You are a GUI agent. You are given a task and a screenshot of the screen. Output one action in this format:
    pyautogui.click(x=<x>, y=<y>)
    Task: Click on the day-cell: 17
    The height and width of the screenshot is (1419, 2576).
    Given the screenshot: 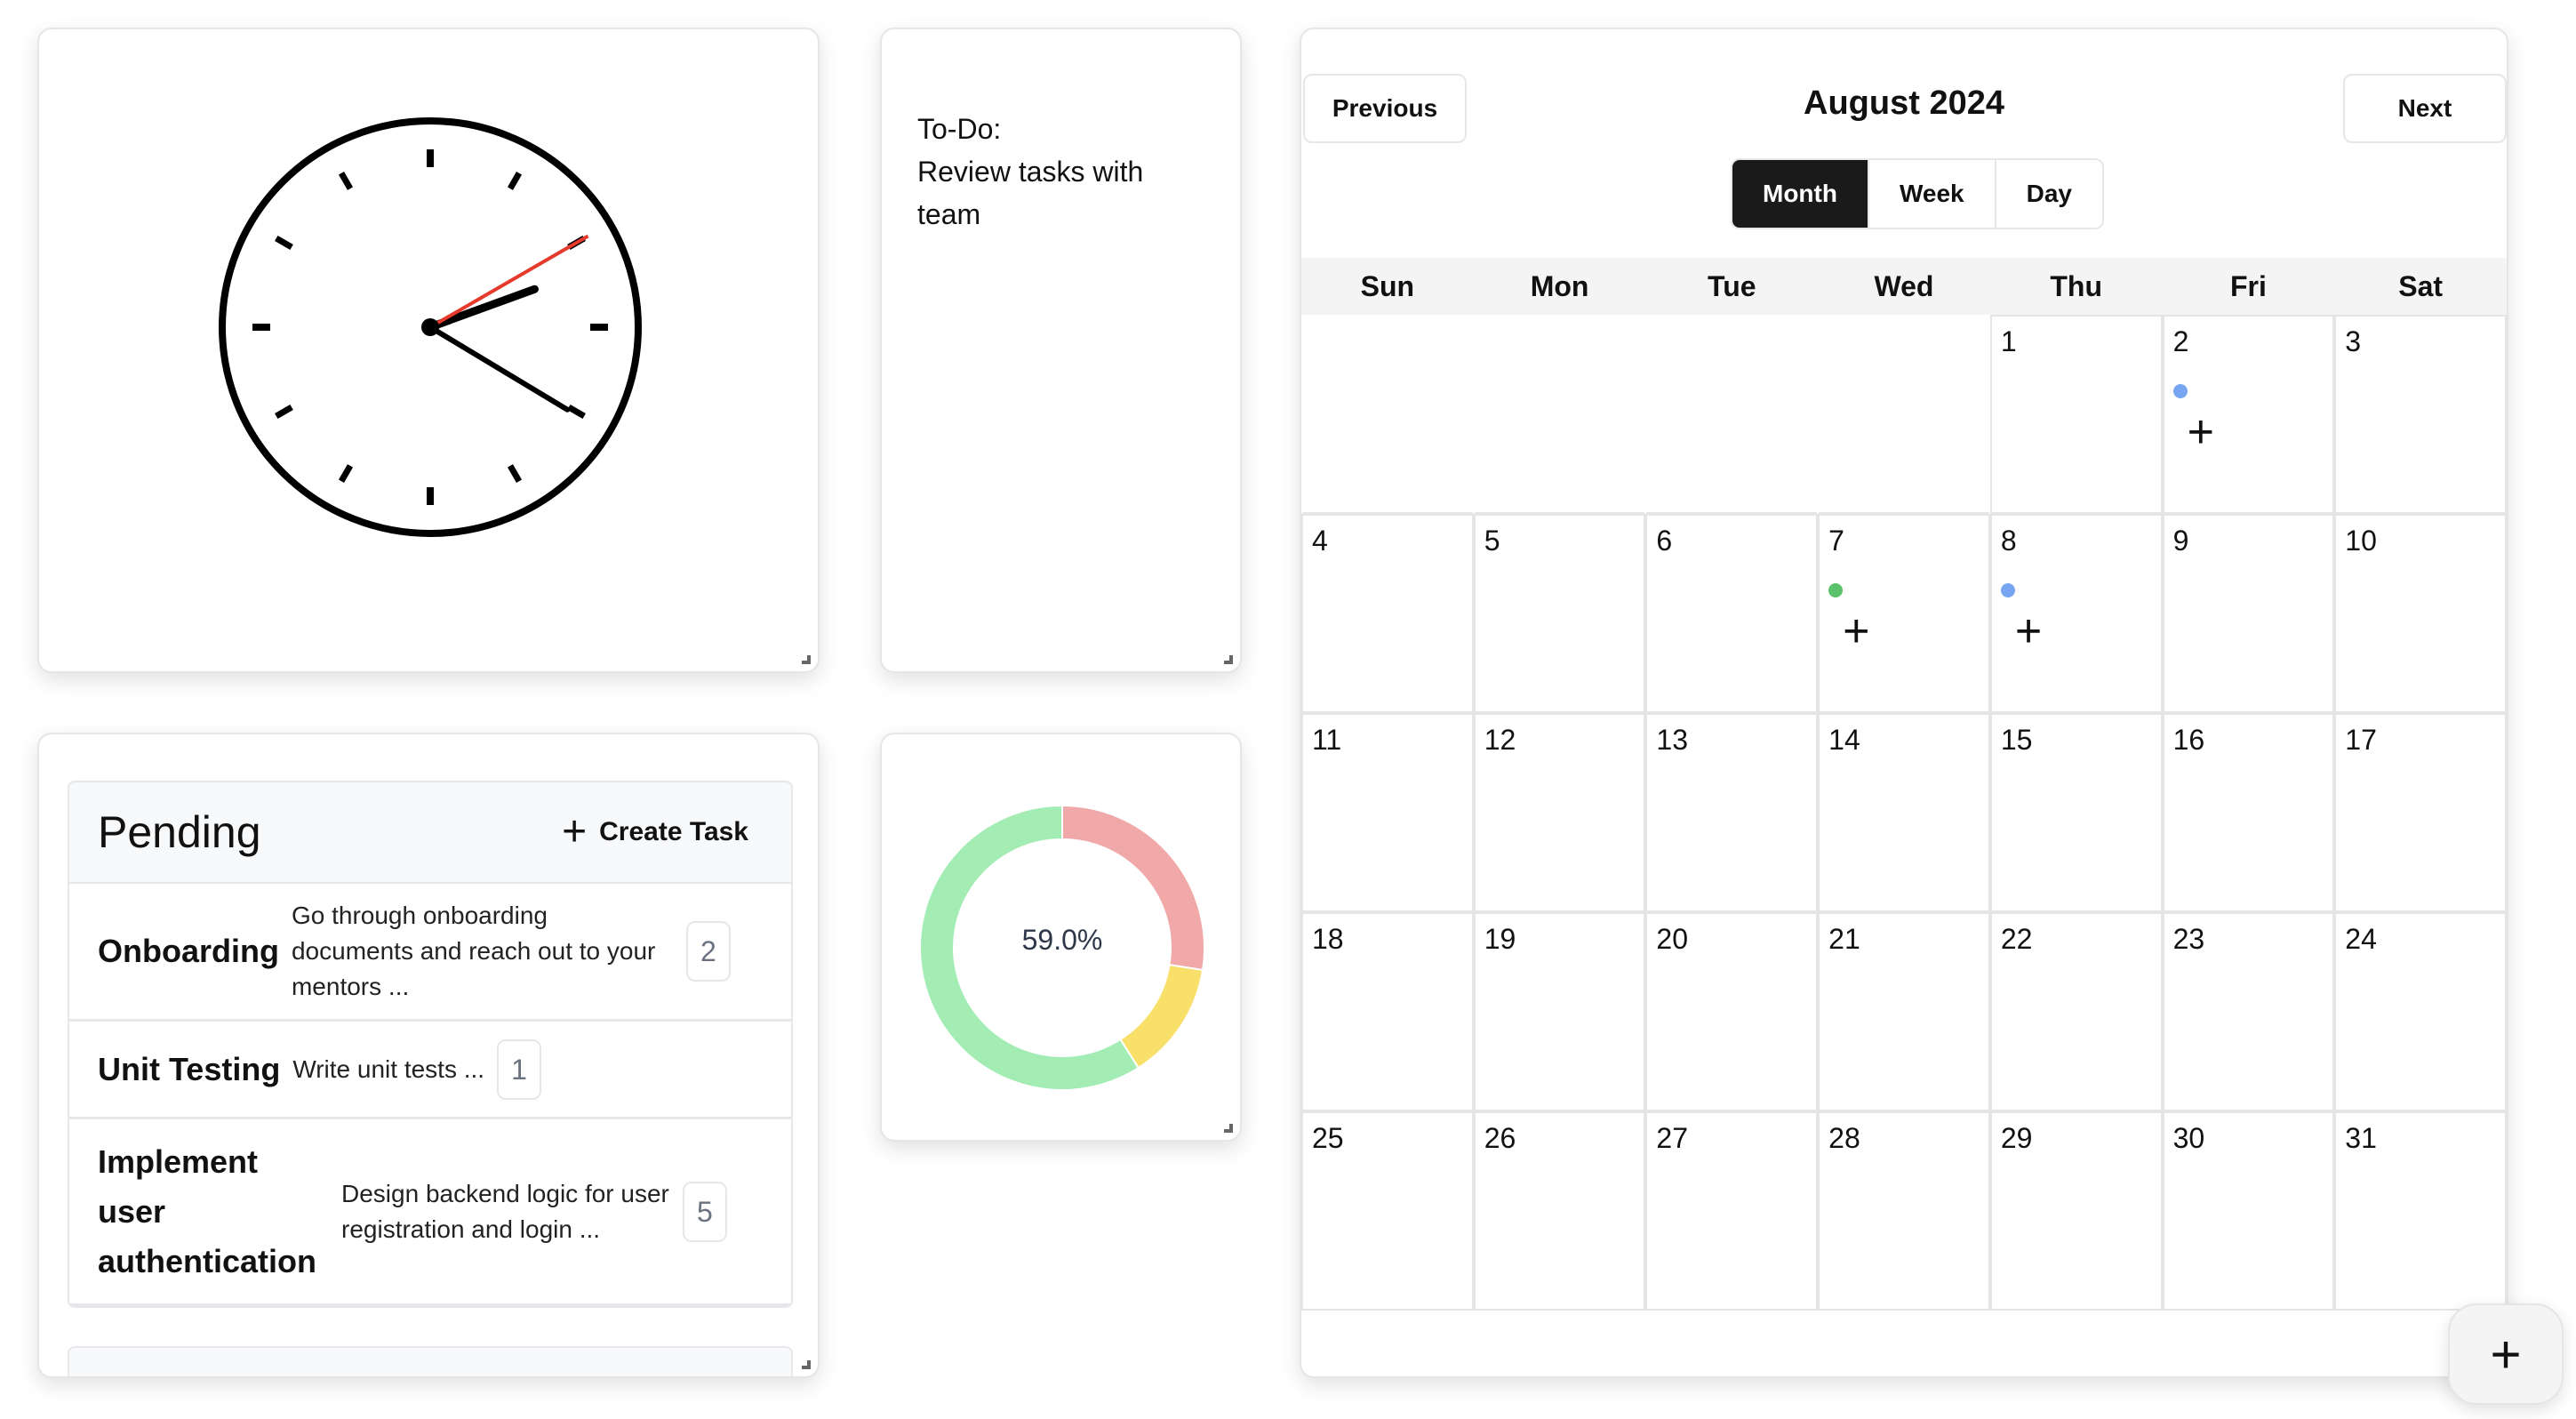 What is the action you would take?
    pyautogui.click(x=2420, y=813)
    